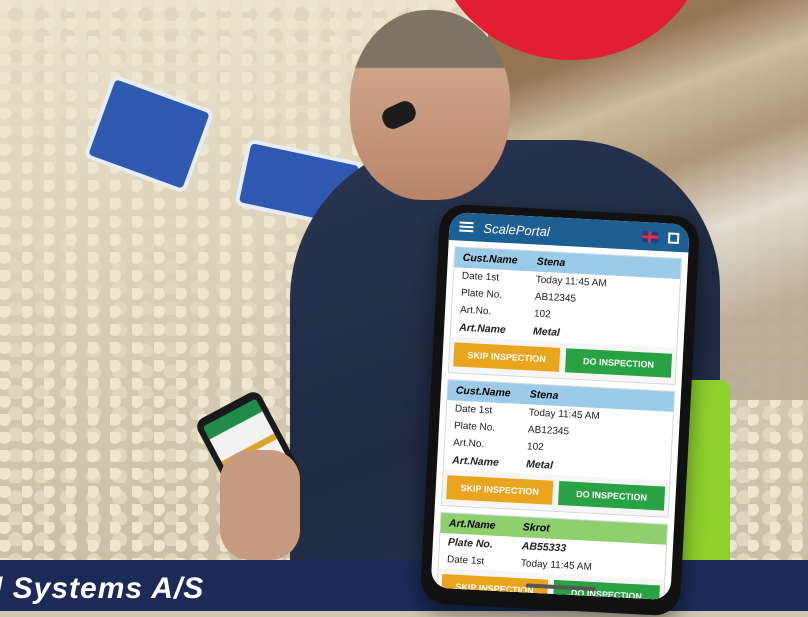 The image size is (808, 617). I want to click on worker-head, so click(430, 105).